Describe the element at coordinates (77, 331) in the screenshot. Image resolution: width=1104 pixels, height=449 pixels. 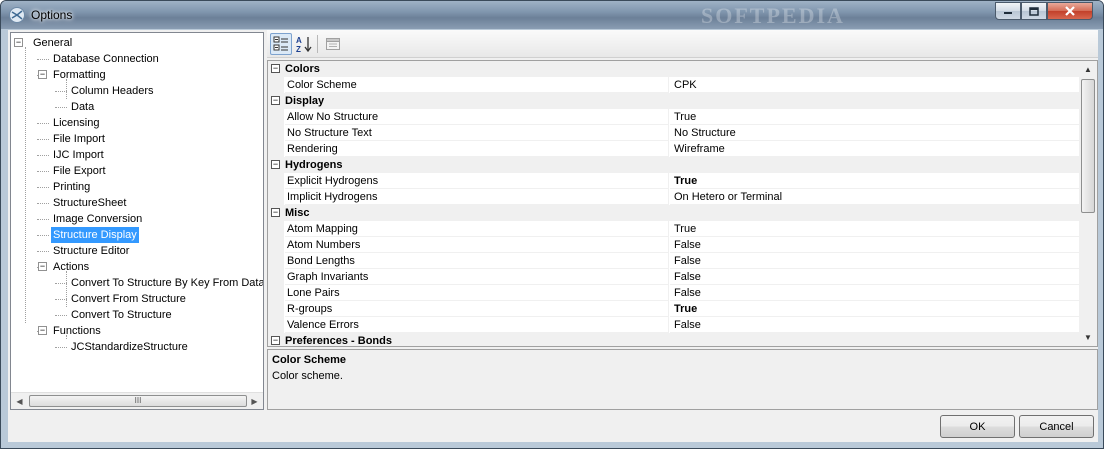
I see `tree-node: Functions` at that location.